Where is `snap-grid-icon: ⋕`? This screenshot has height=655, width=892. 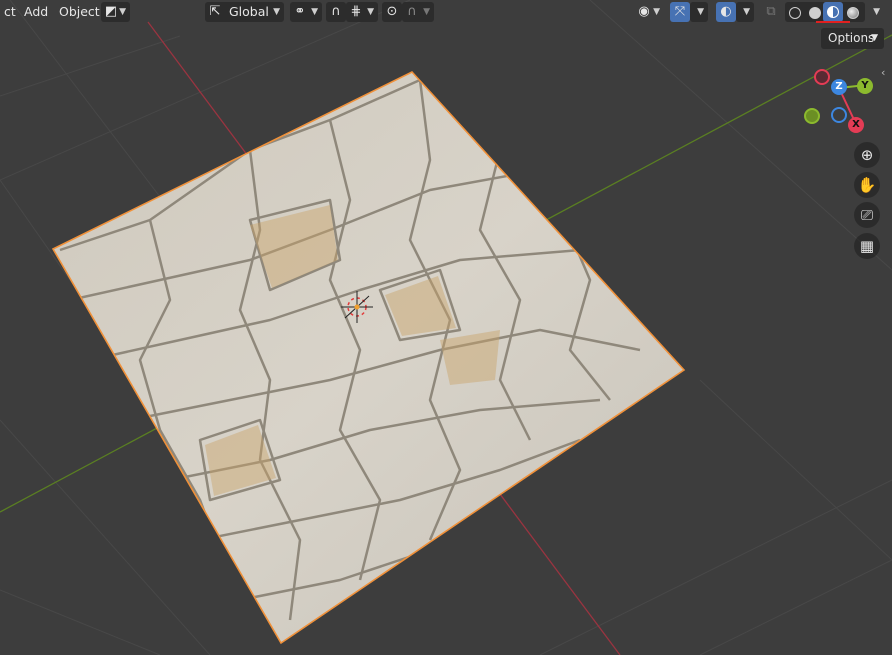
snap-grid-icon: ⋕ is located at coordinates (356, 11).